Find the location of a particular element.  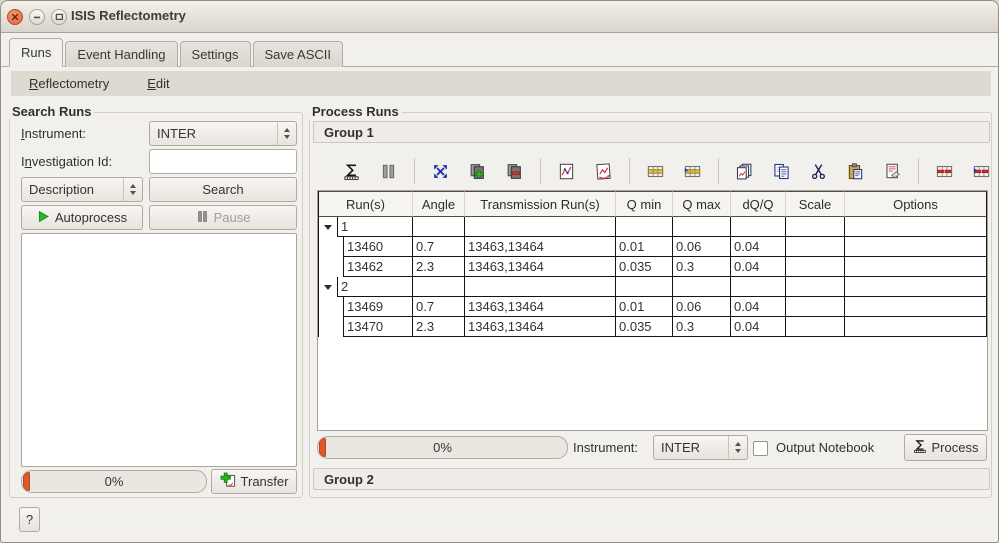

plot-runs-icon is located at coordinates (566, 171).